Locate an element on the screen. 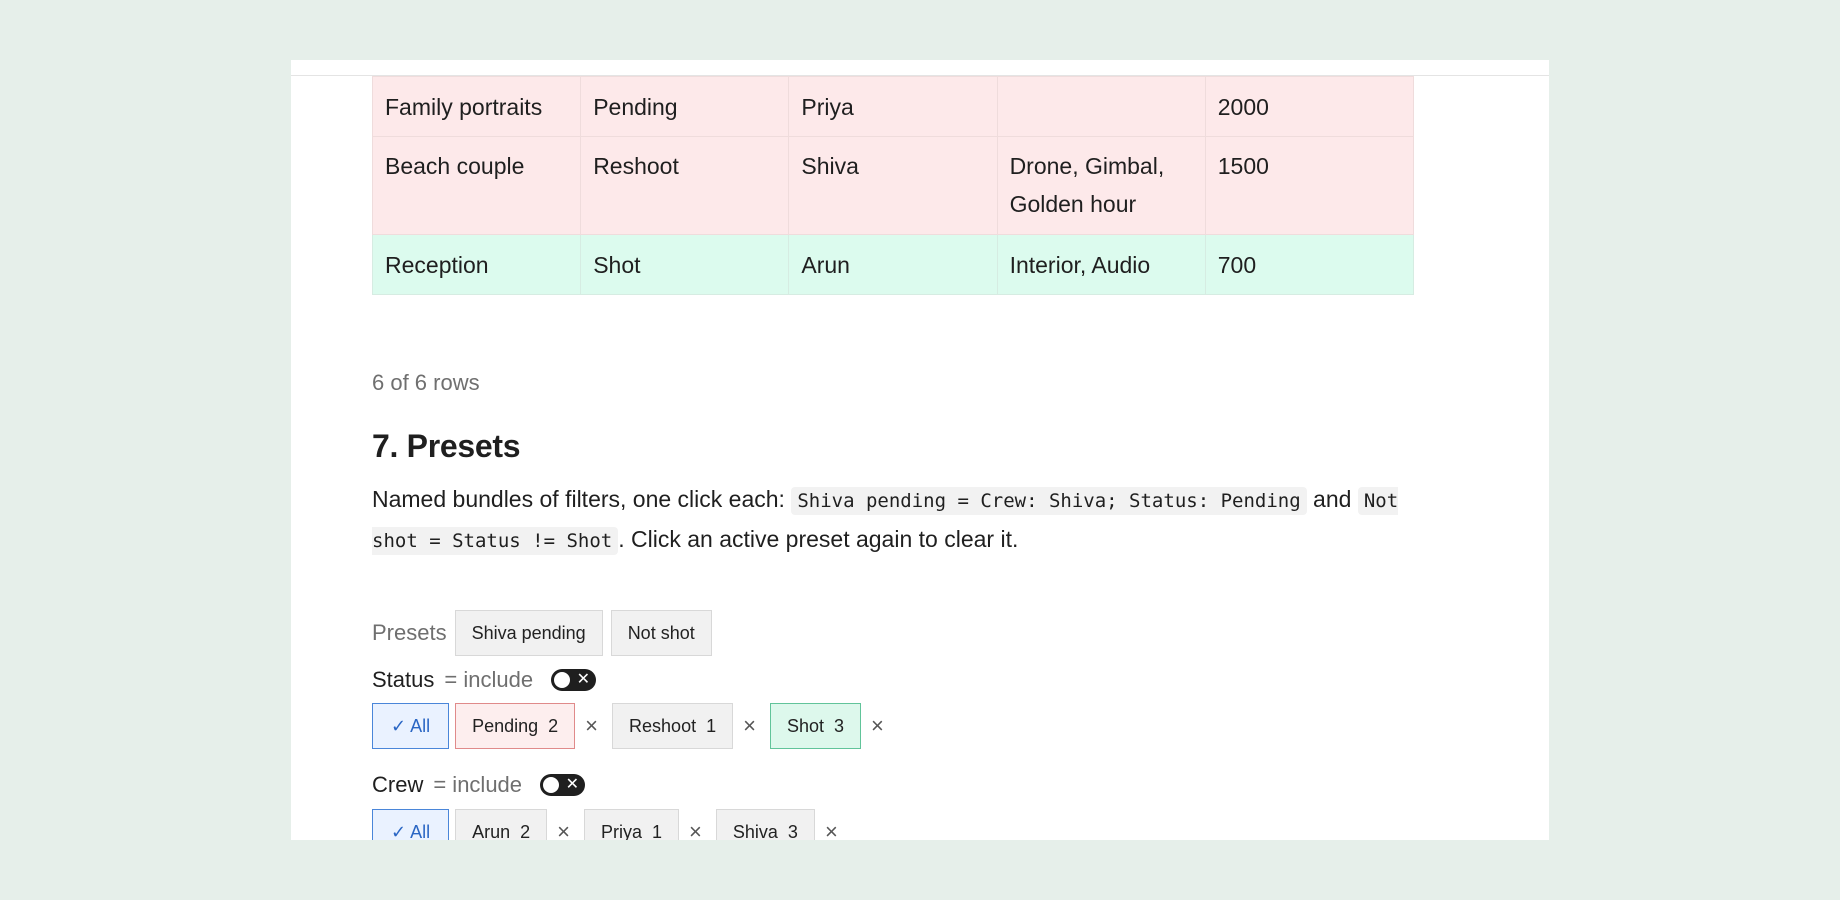 The image size is (1840, 900). row-count: 6 of 6 rows is located at coordinates (426, 382).